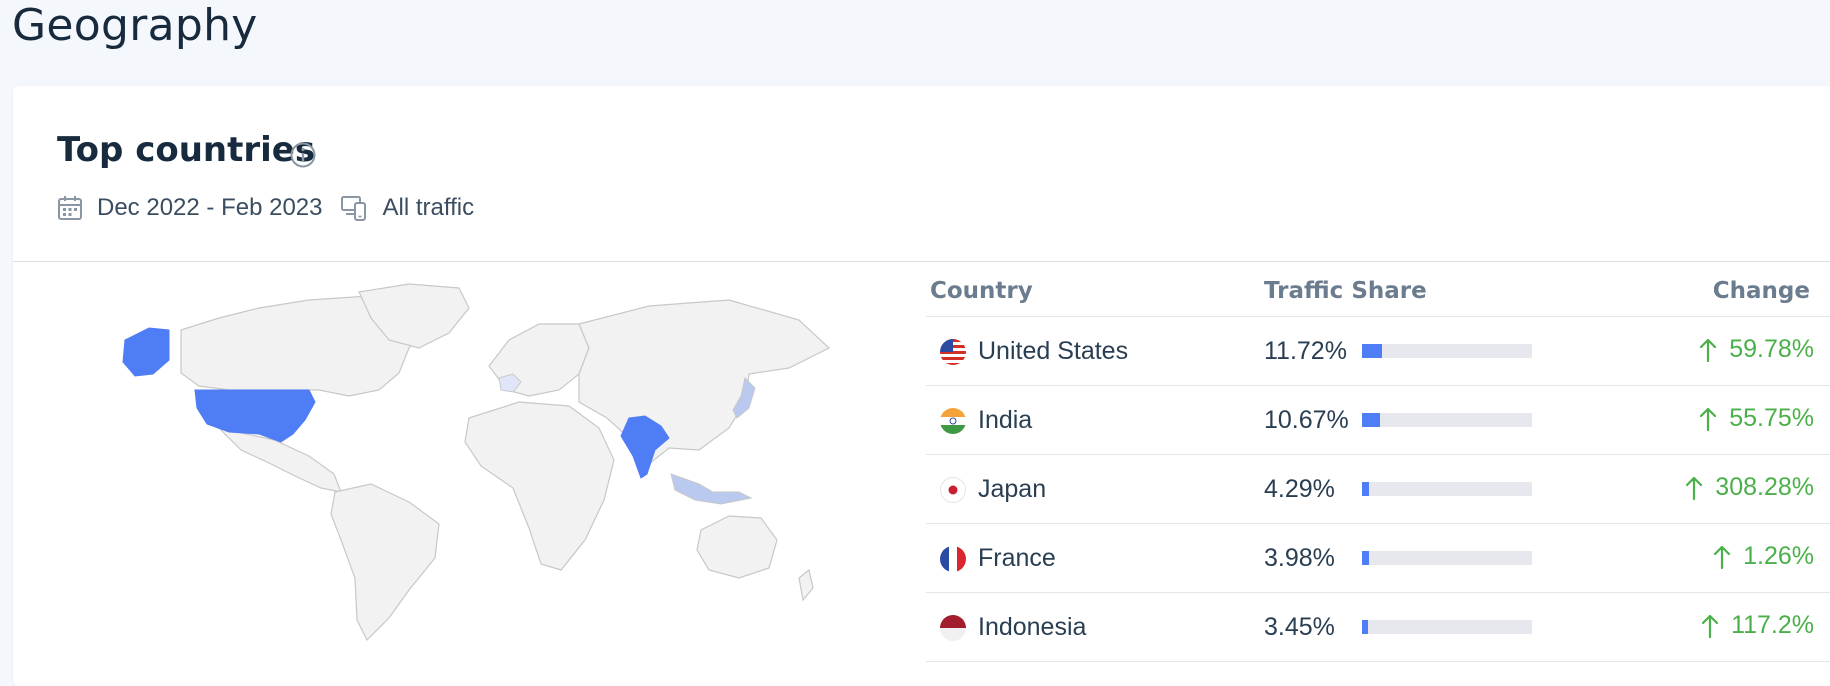  I want to click on change-text: 117.2%, so click(1772, 625).